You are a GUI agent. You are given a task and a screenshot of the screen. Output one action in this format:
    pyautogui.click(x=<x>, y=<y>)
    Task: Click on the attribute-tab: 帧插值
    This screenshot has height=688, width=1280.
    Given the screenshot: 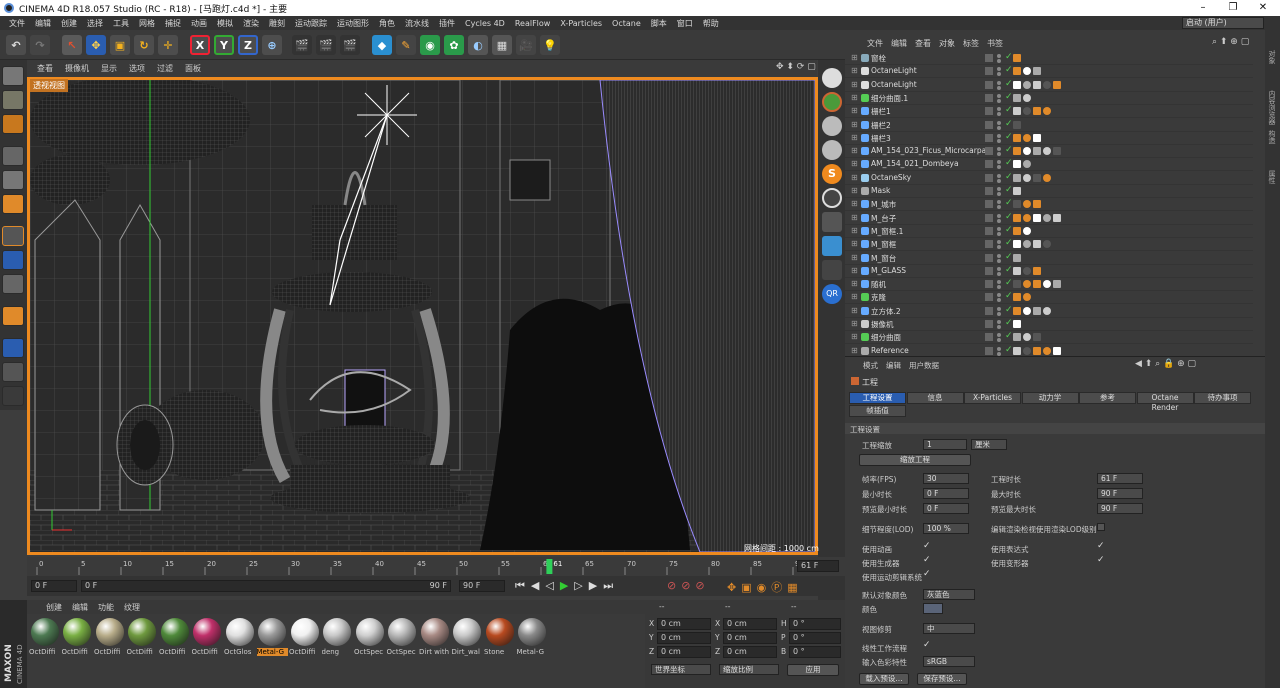 What is the action you would take?
    pyautogui.click(x=877, y=411)
    